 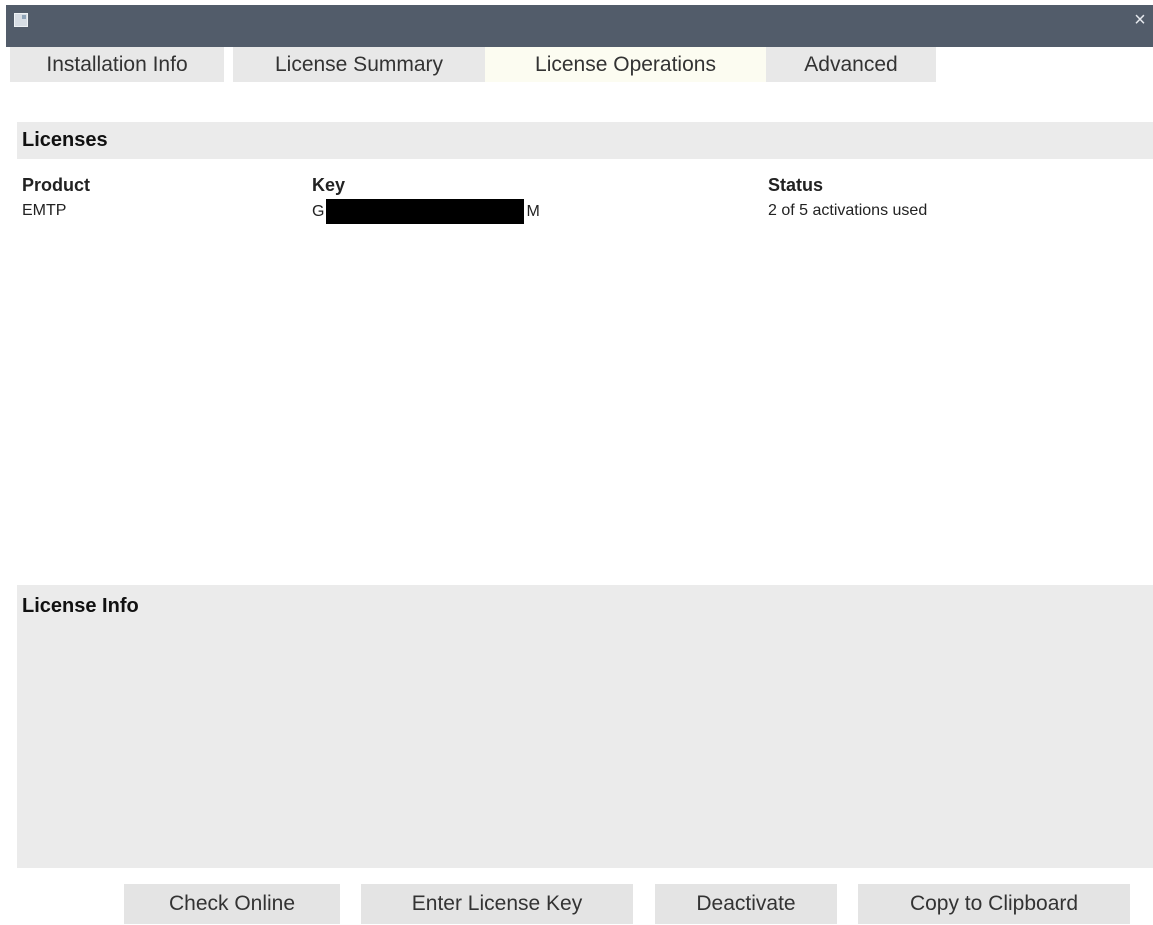 What do you see at coordinates (318, 211) in the screenshot?
I see `license-key-prefix: G` at bounding box center [318, 211].